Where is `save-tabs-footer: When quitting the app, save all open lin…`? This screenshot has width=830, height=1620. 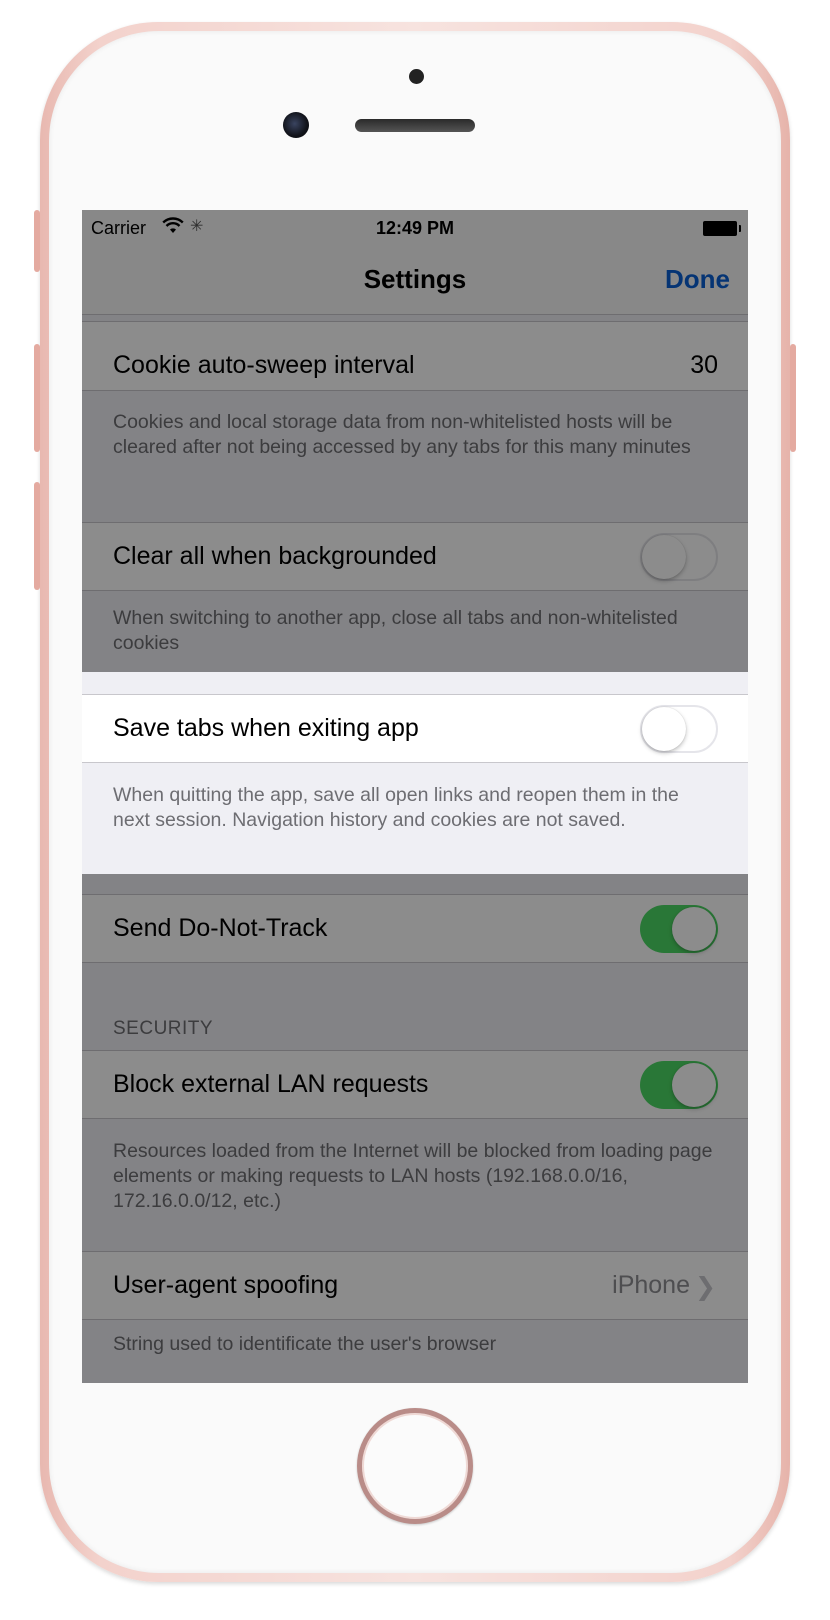 save-tabs-footer: When quitting the app, save all open lin… is located at coordinates (396, 807).